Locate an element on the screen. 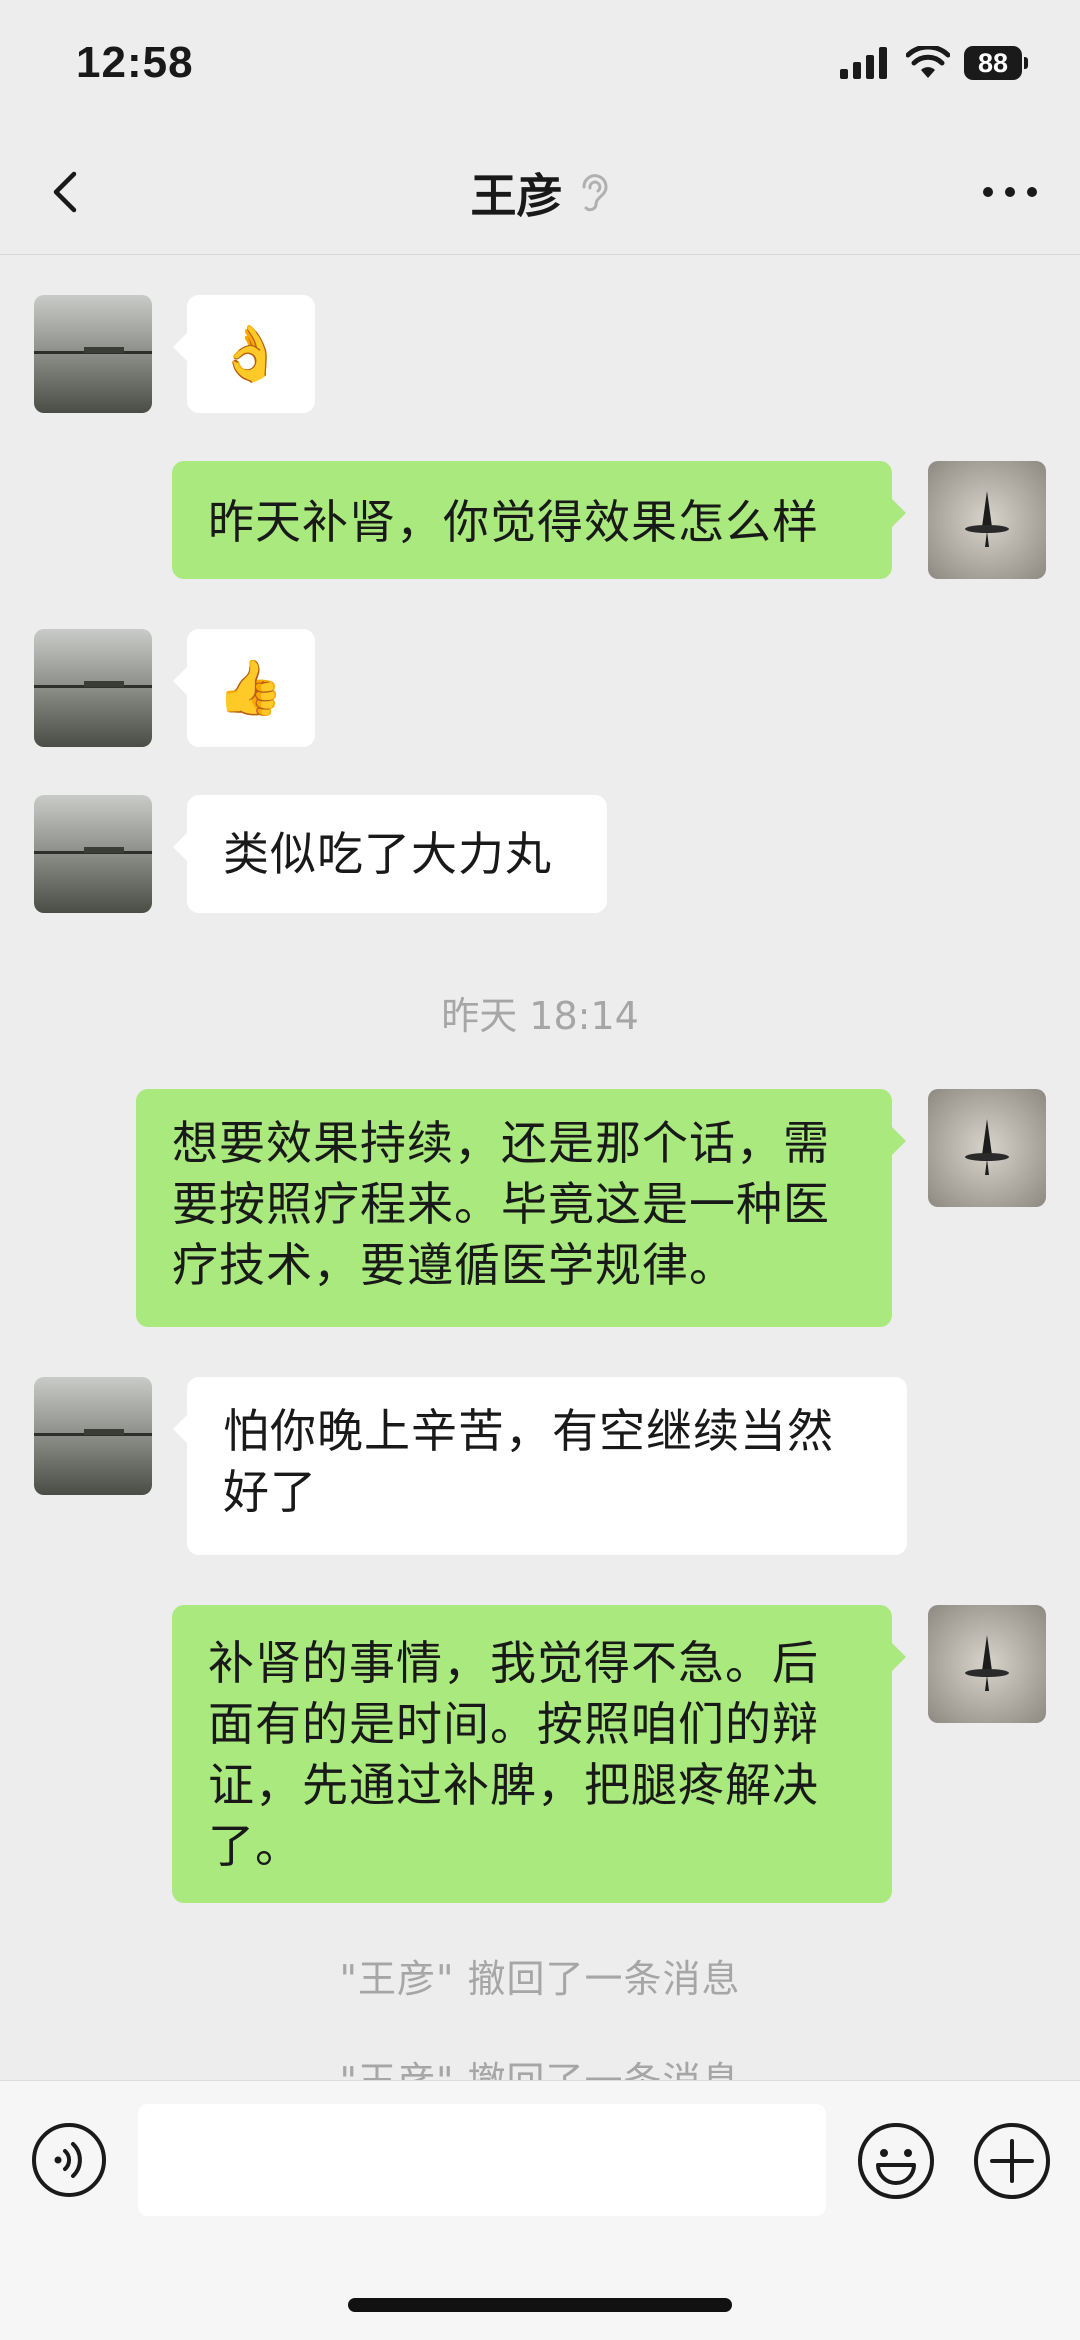 The width and height of the screenshot is (1080, 2340). incoming-message-bubble: 怕你晚上辛苦，有空继续当然好了 is located at coordinates (540, 1466).